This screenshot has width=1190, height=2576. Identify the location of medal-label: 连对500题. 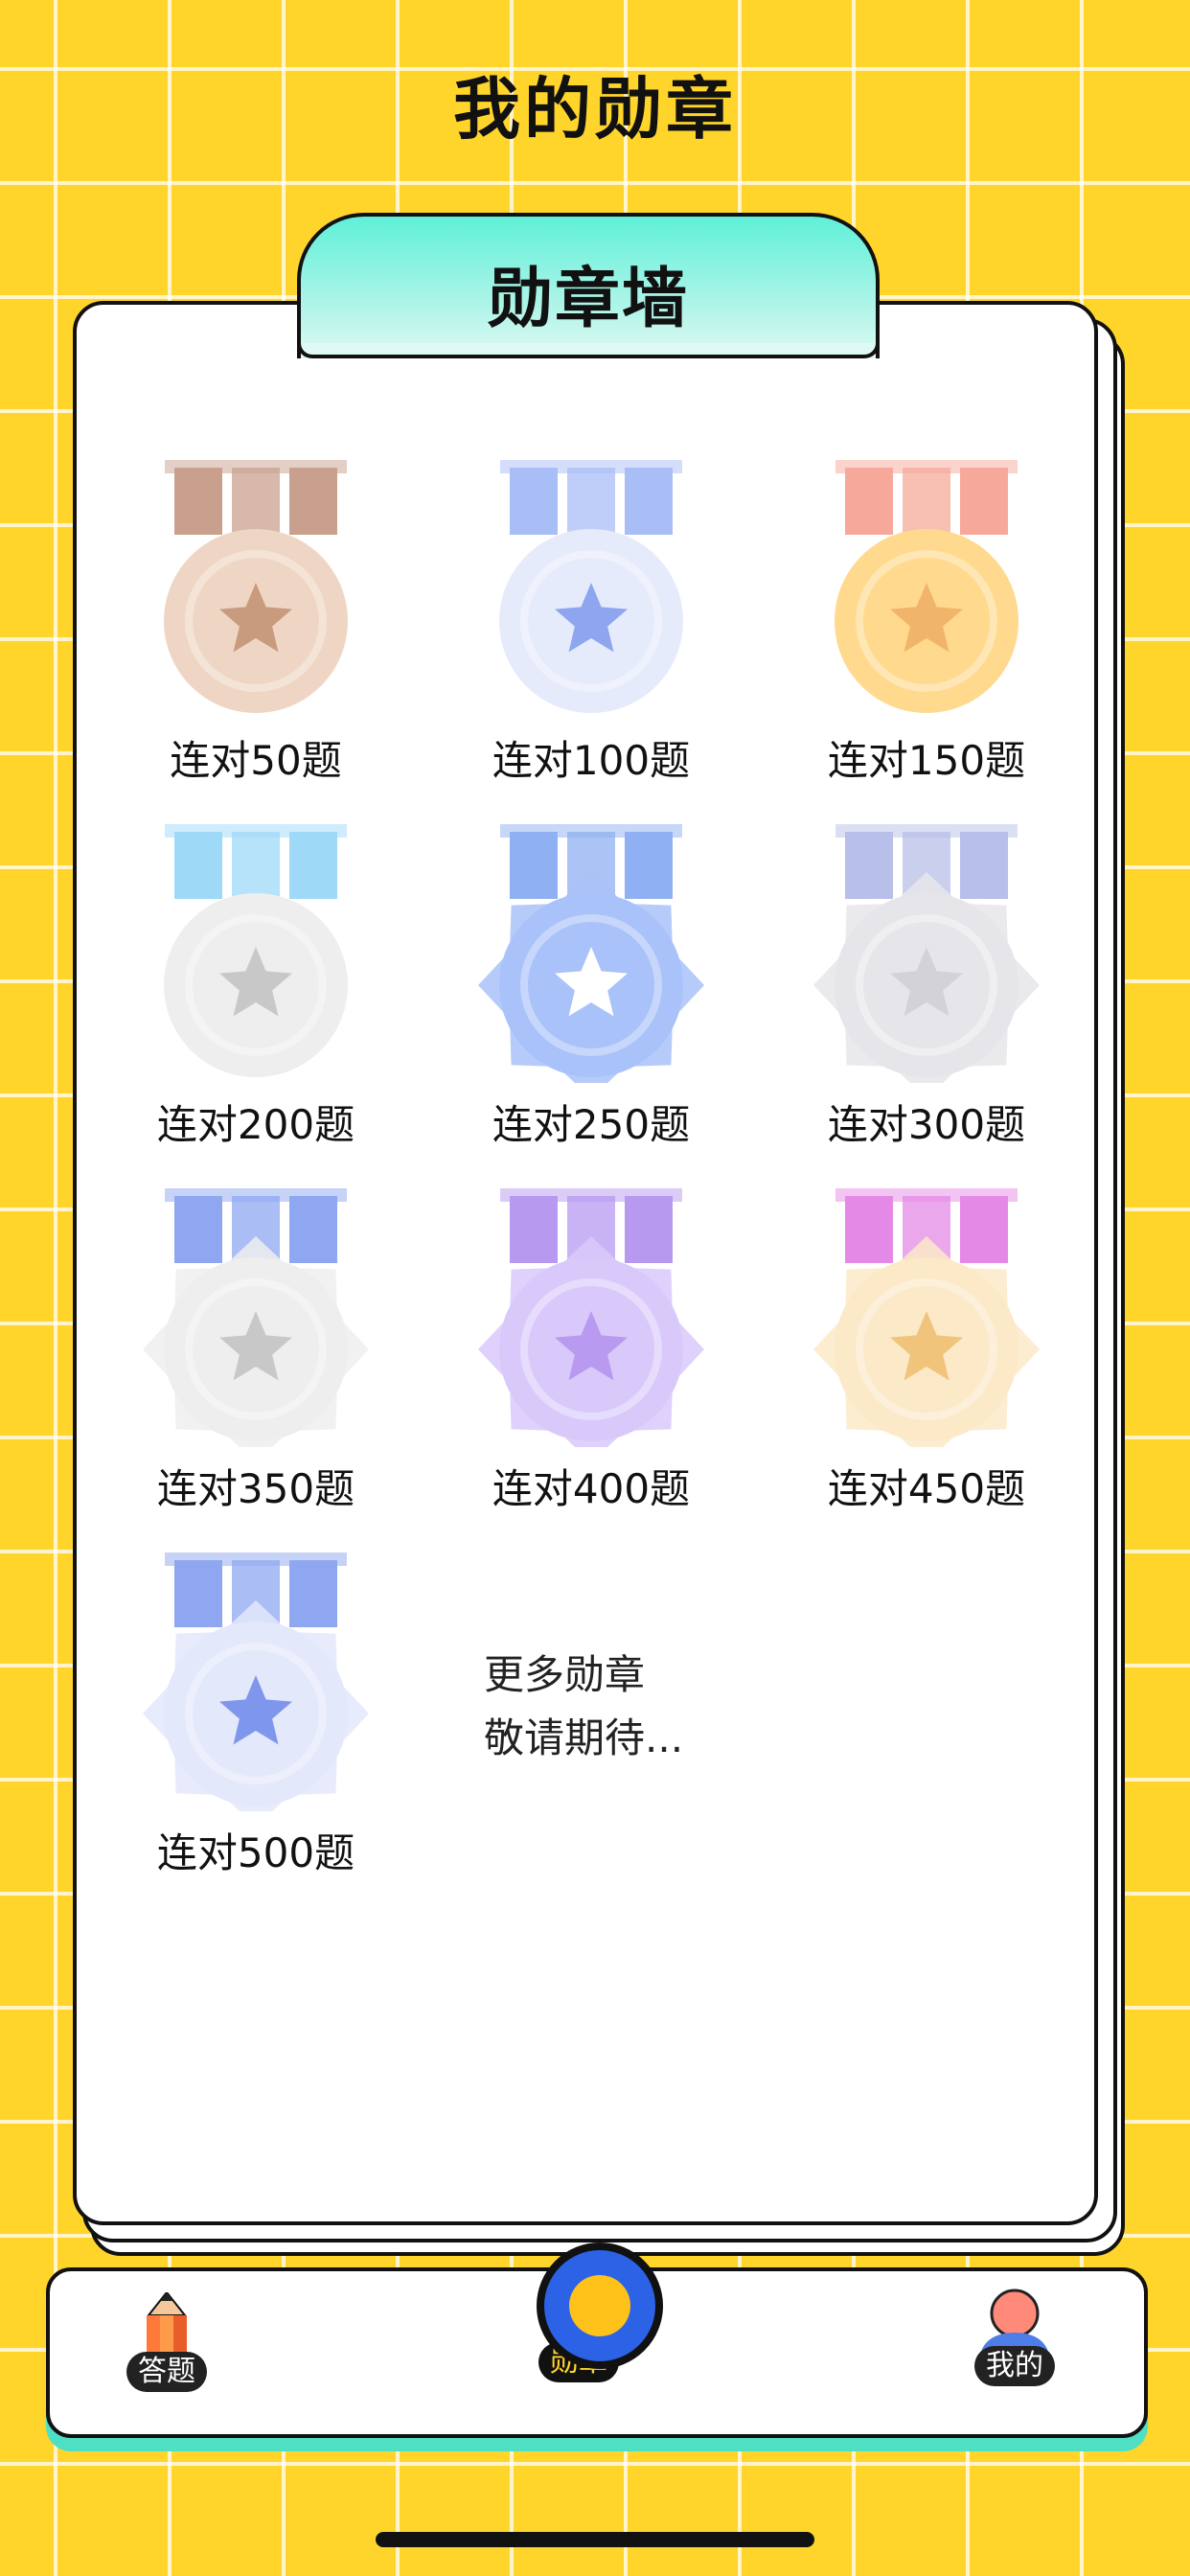
(256, 1852).